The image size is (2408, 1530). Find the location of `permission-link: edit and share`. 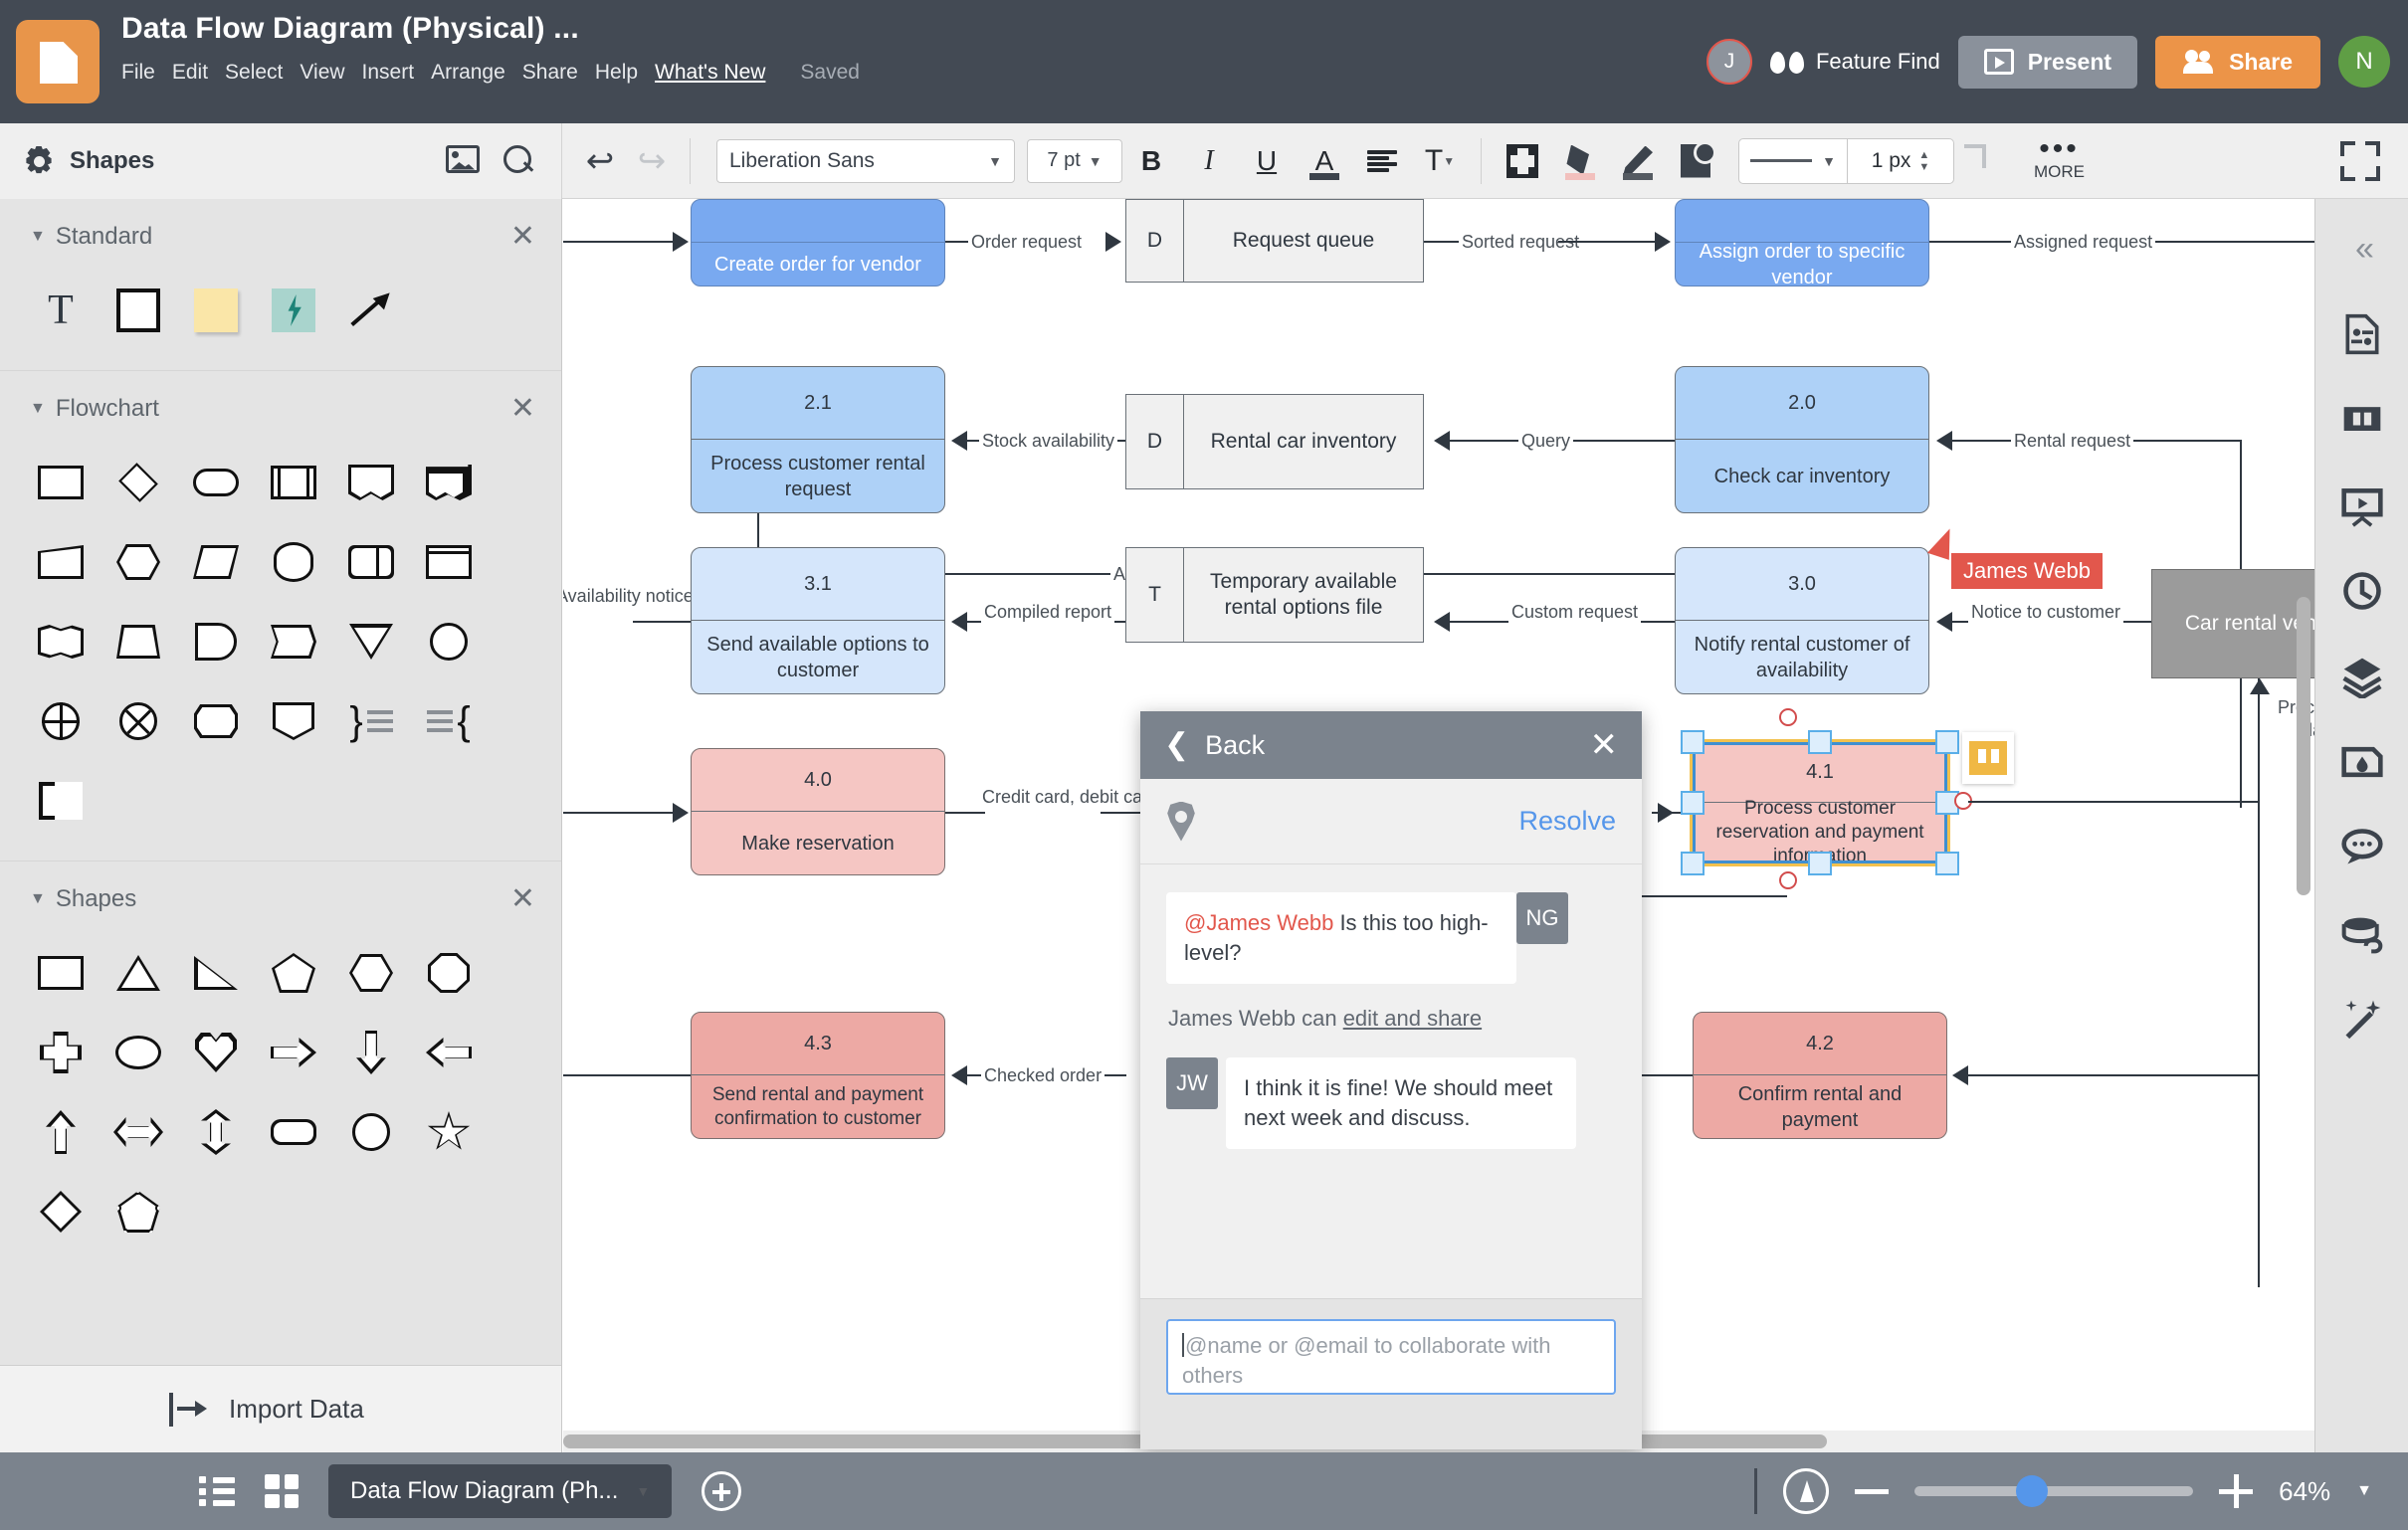

permission-link: edit and share is located at coordinates (1412, 1018).